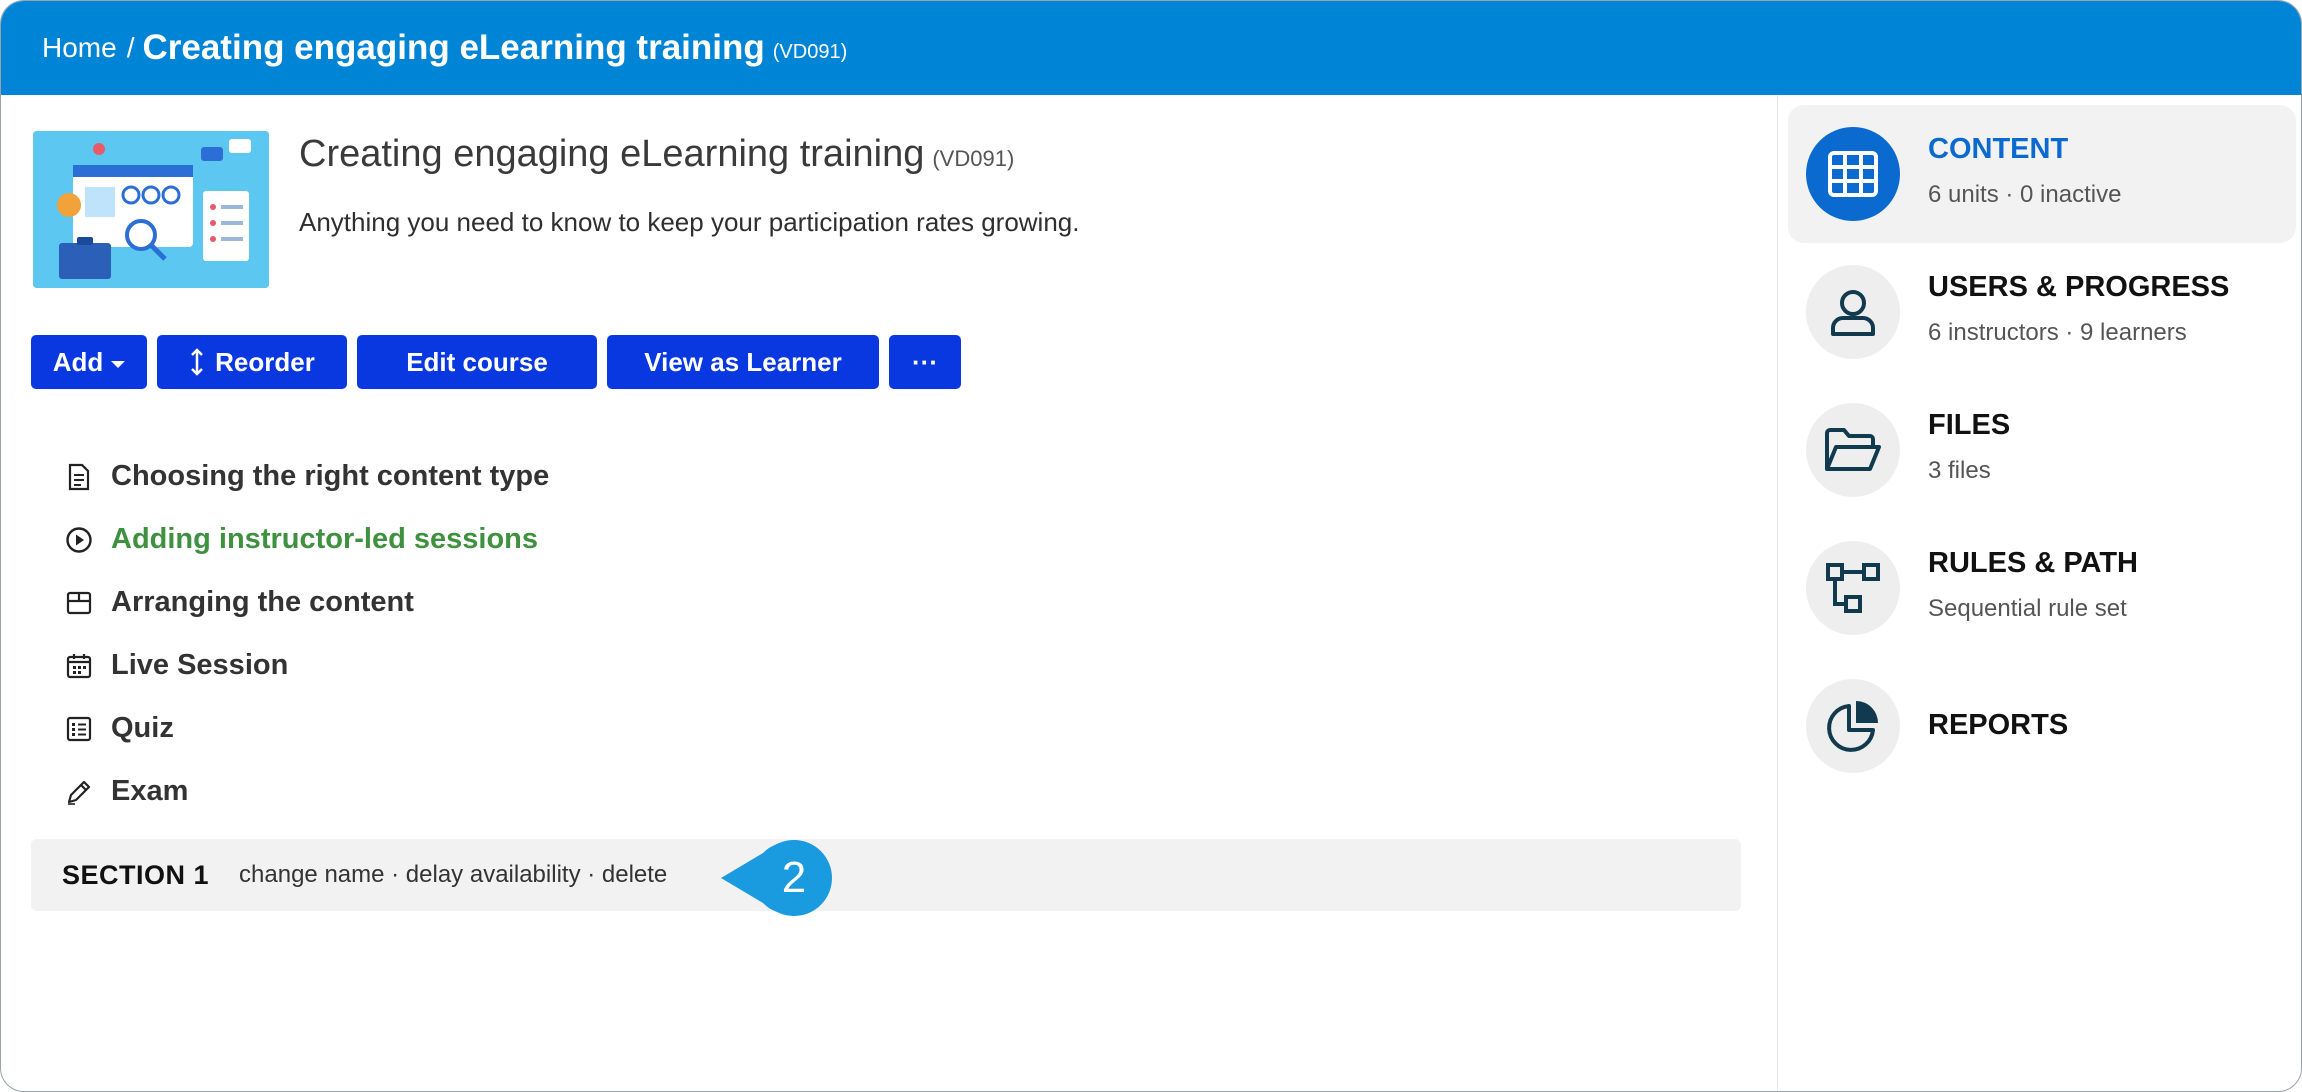 Image resolution: width=2302 pixels, height=1092 pixels. Describe the element at coordinates (324, 539) in the screenshot. I see `unit-label: Adding instructor-led sessions` at that location.